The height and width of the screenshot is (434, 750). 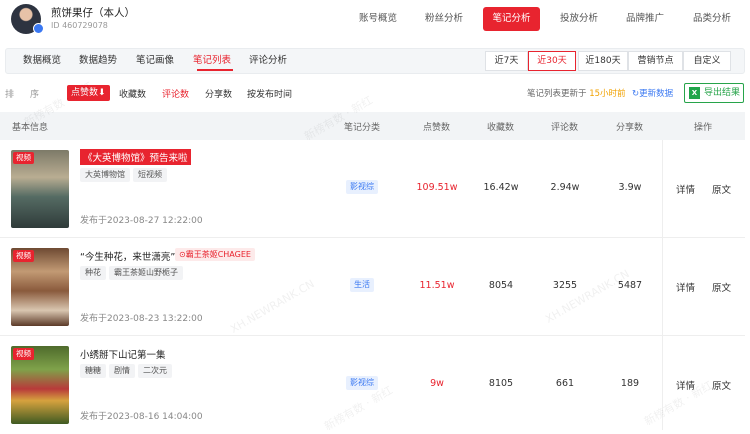 I want to click on tab-notes-analysis: 笔记分析, so click(x=511, y=19).